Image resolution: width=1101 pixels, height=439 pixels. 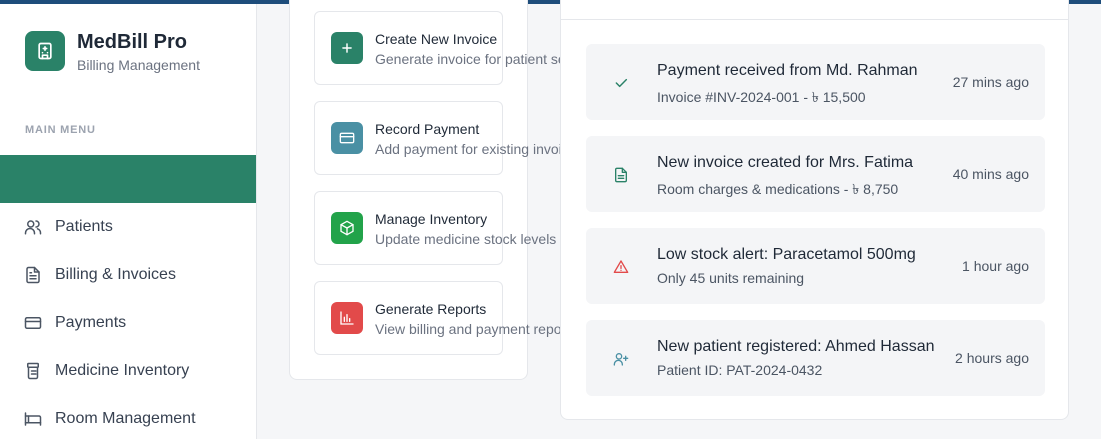 I want to click on quick-action-description: Update medicine stock levels, so click(x=466, y=239).